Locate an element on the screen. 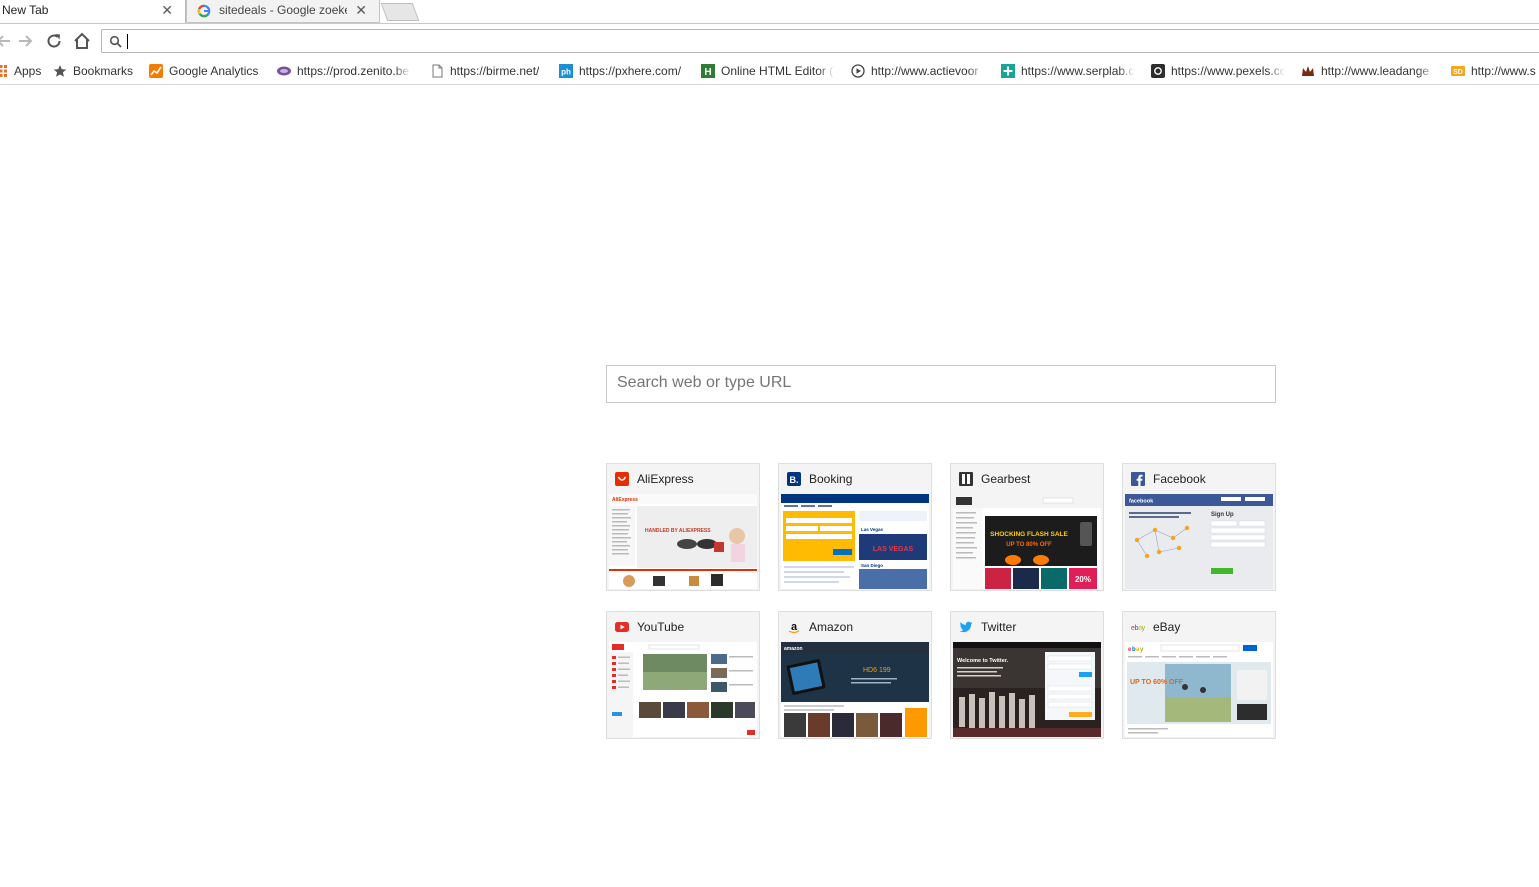  toolbar is located at coordinates (769, 41).